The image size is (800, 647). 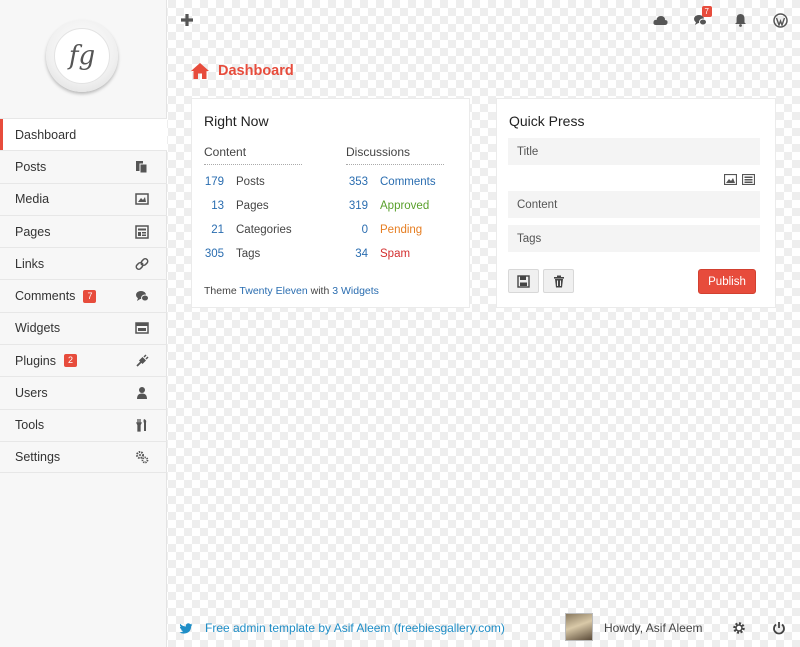 What do you see at coordinates (364, 230) in the screenshot?
I see `stat-count: 0` at bounding box center [364, 230].